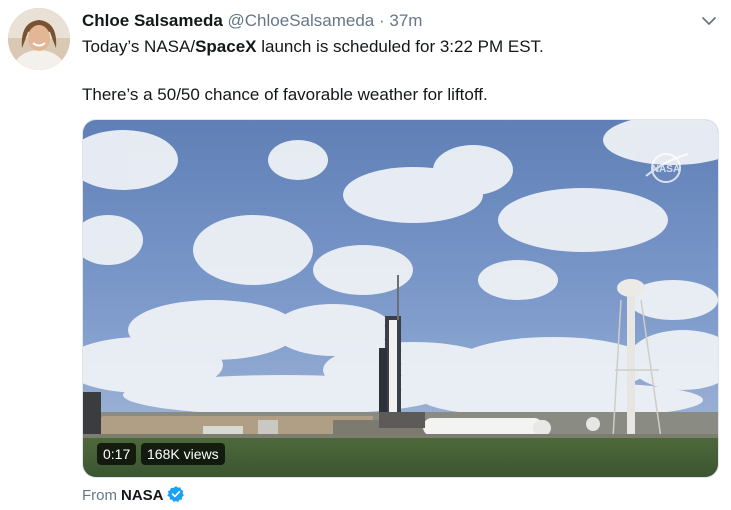 The image size is (731, 510). I want to click on tweet-text-segment: Today’s NASA/, so click(139, 46).